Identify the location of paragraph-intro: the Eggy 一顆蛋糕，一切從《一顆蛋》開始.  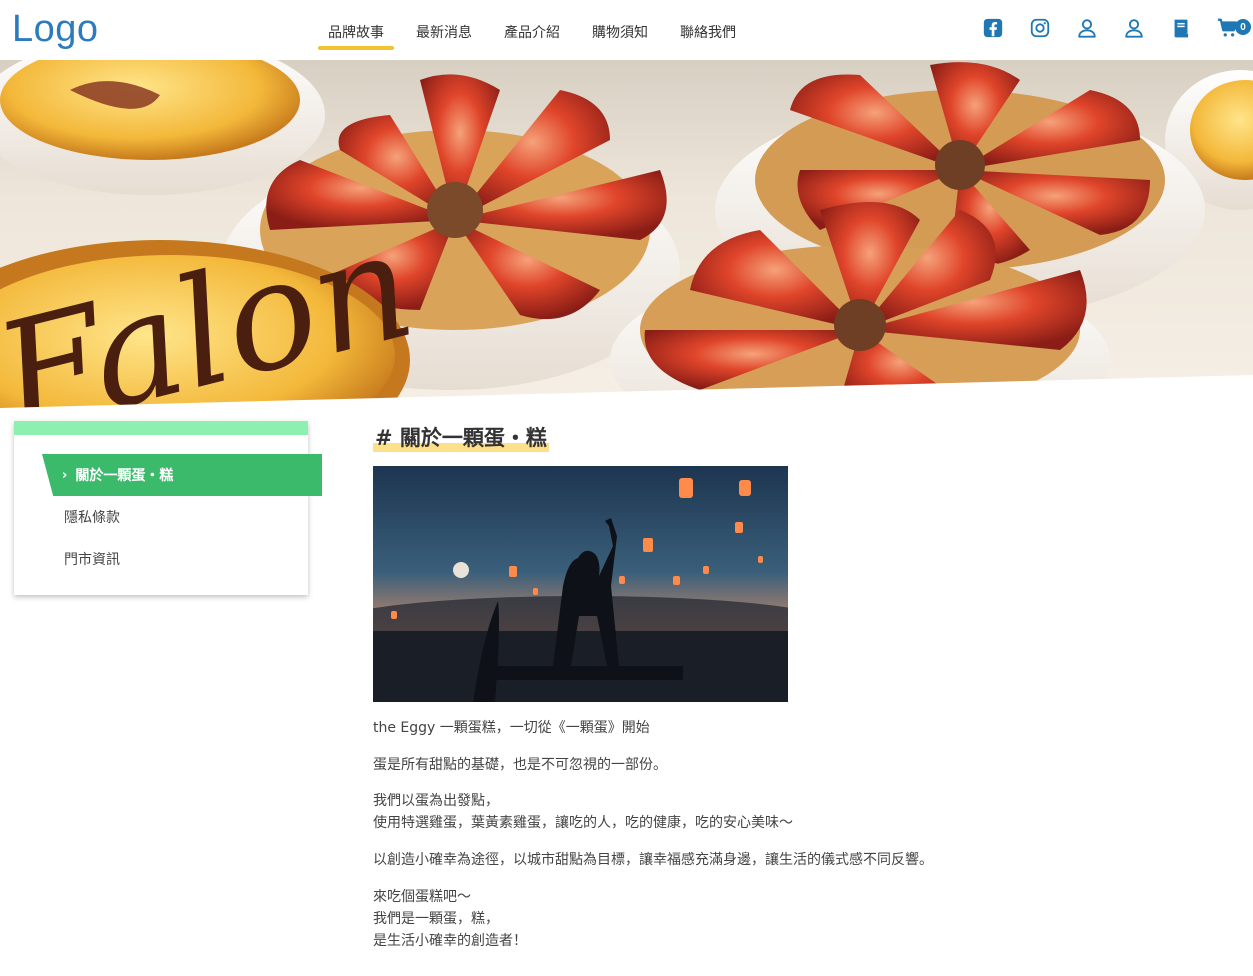
(511, 728).